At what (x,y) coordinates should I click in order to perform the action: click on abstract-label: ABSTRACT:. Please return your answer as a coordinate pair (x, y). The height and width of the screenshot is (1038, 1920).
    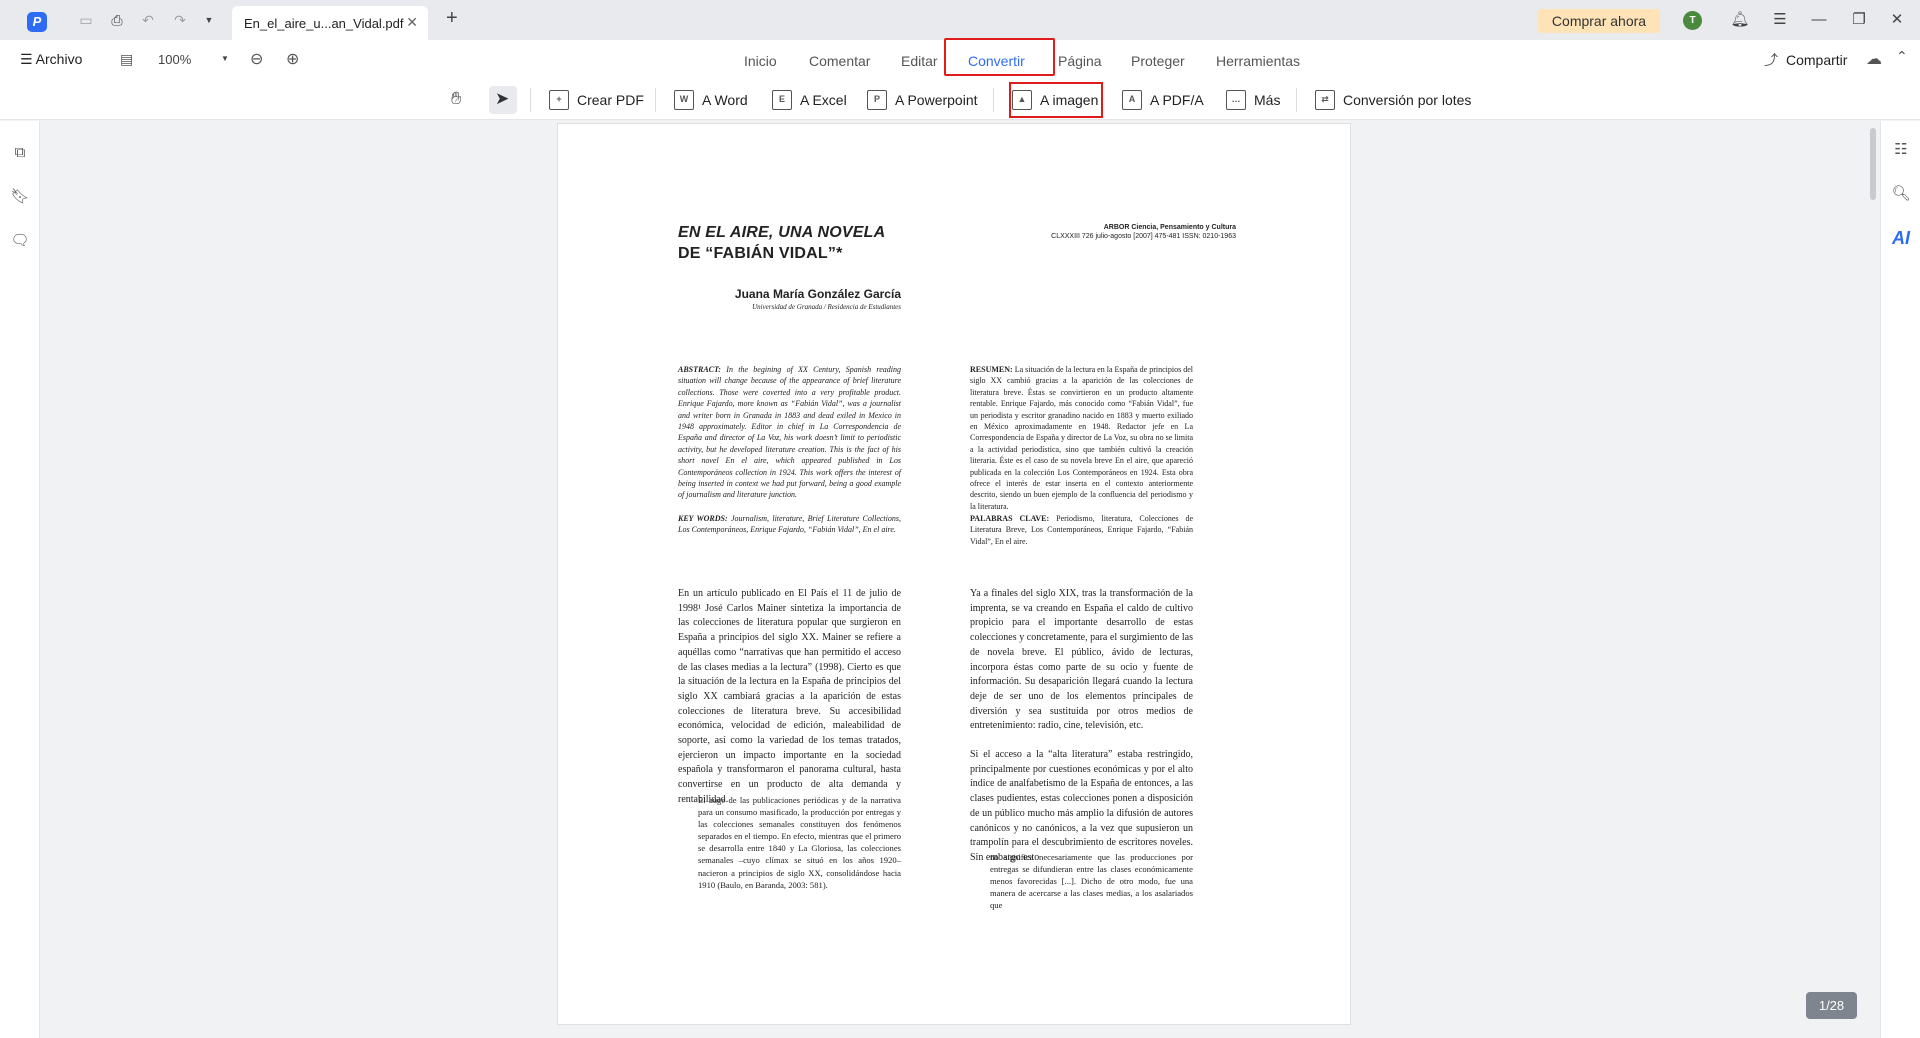
    Looking at the image, I should click on (699, 369).